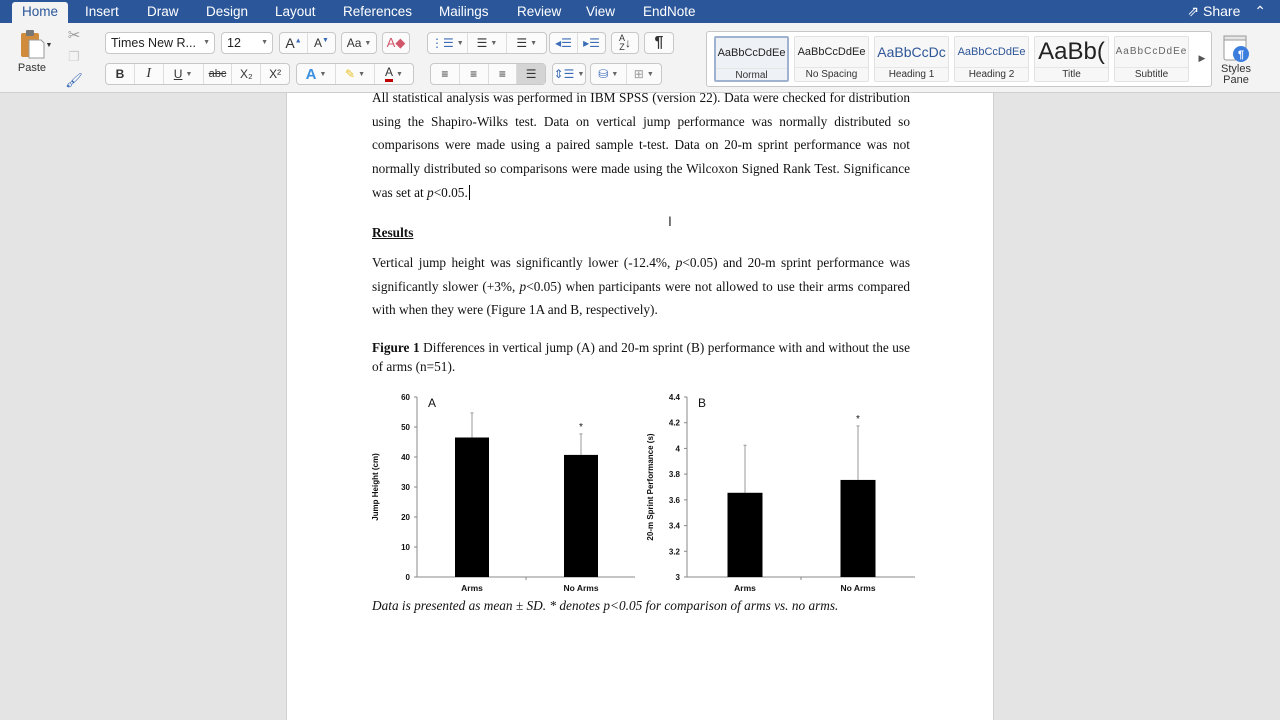  I want to click on styles-pane-button: ¶ Styles Pane, so click(1236, 60).